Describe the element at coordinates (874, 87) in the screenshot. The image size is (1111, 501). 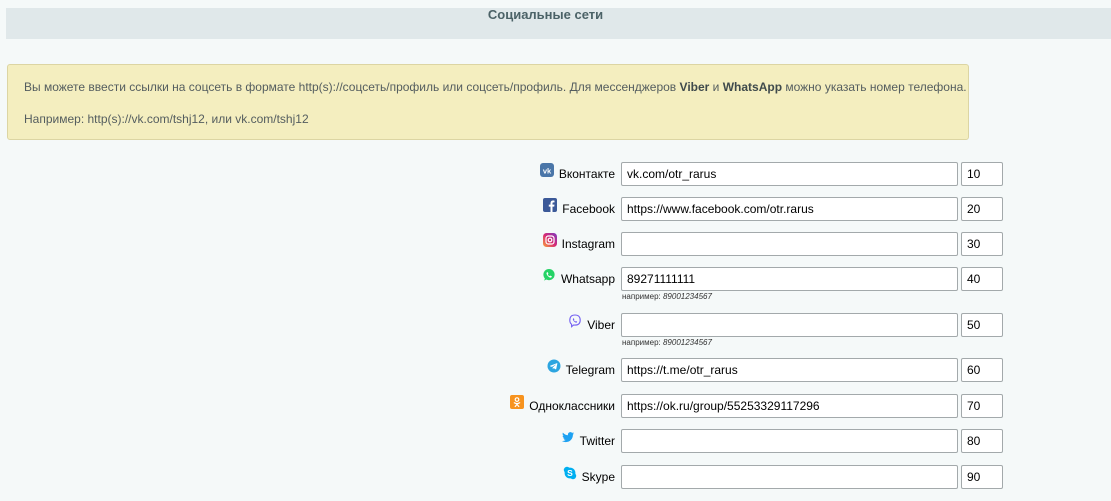
I see `notice-text: можно указать номер телефона.` at that location.